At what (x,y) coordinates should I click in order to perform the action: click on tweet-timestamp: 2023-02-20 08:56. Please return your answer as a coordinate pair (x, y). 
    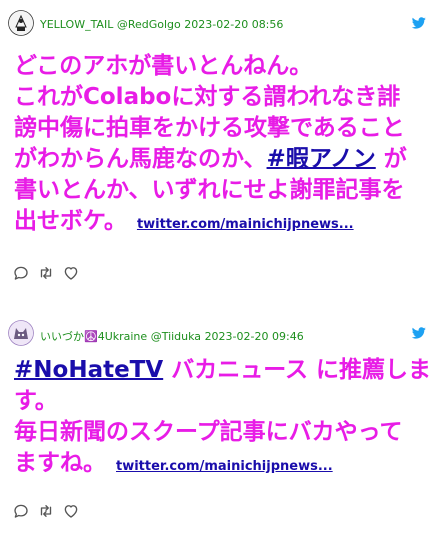
    Looking at the image, I should click on (233, 24).